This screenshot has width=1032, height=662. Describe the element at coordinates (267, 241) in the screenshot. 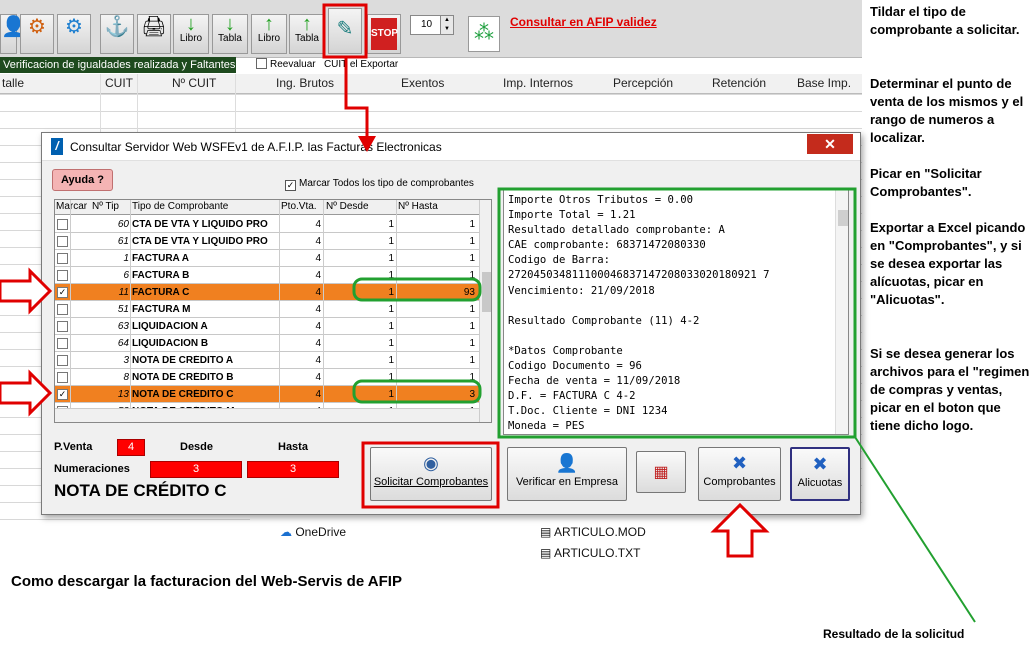

I see `table-row: 61 CTA DE VTA Y LIQUIDO PRO 4 1 1` at that location.